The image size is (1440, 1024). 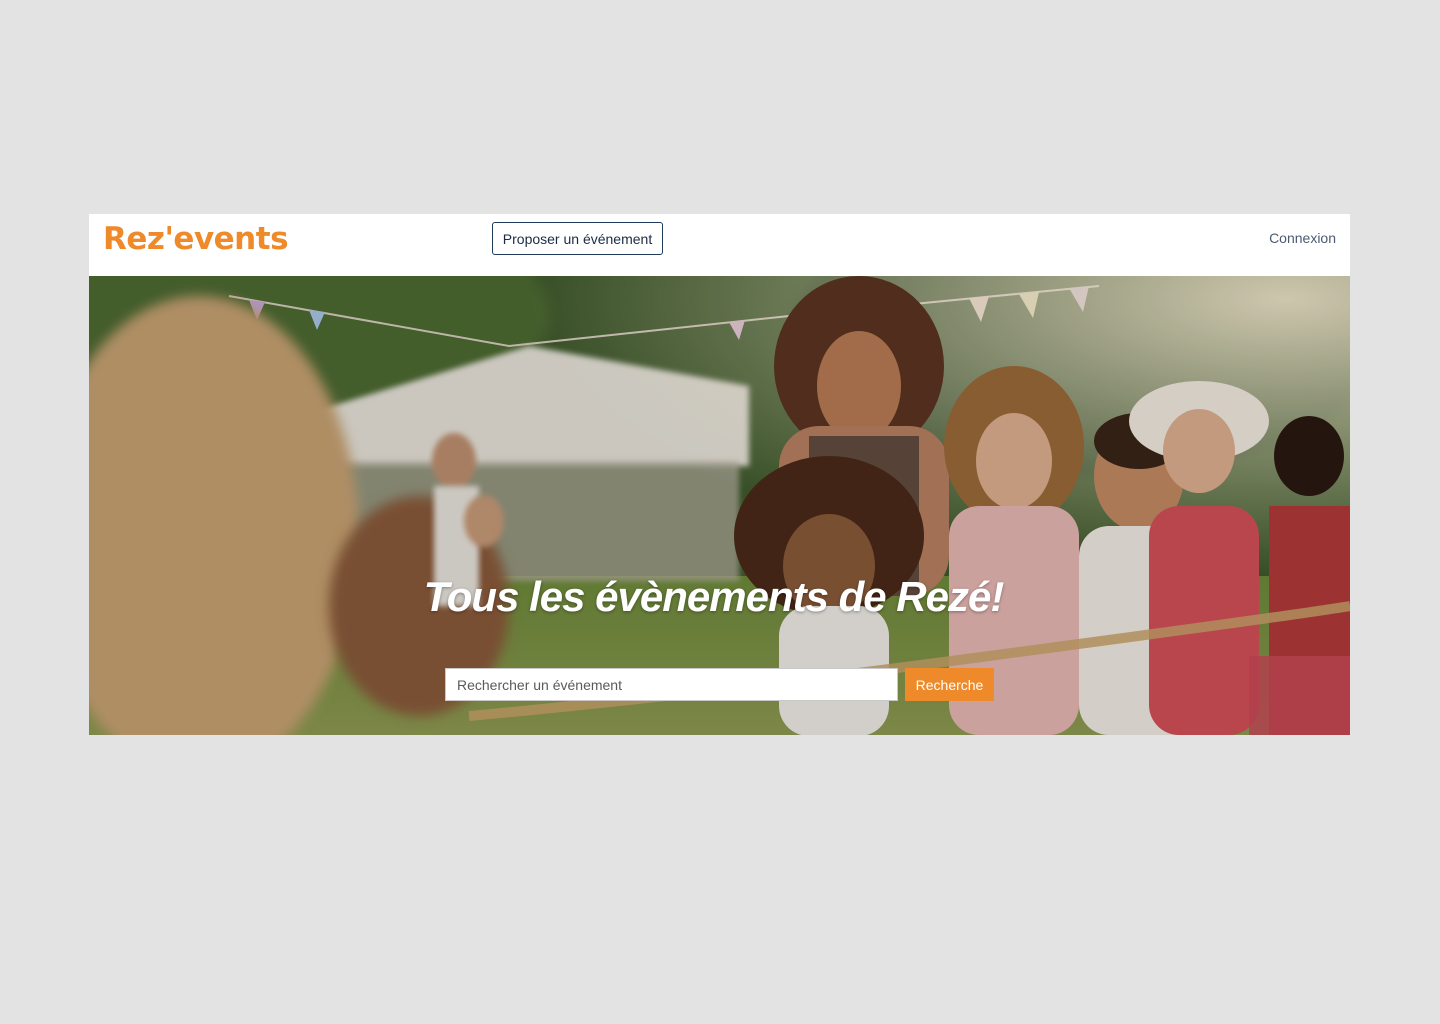 I want to click on event-search-input, so click(x=671, y=684).